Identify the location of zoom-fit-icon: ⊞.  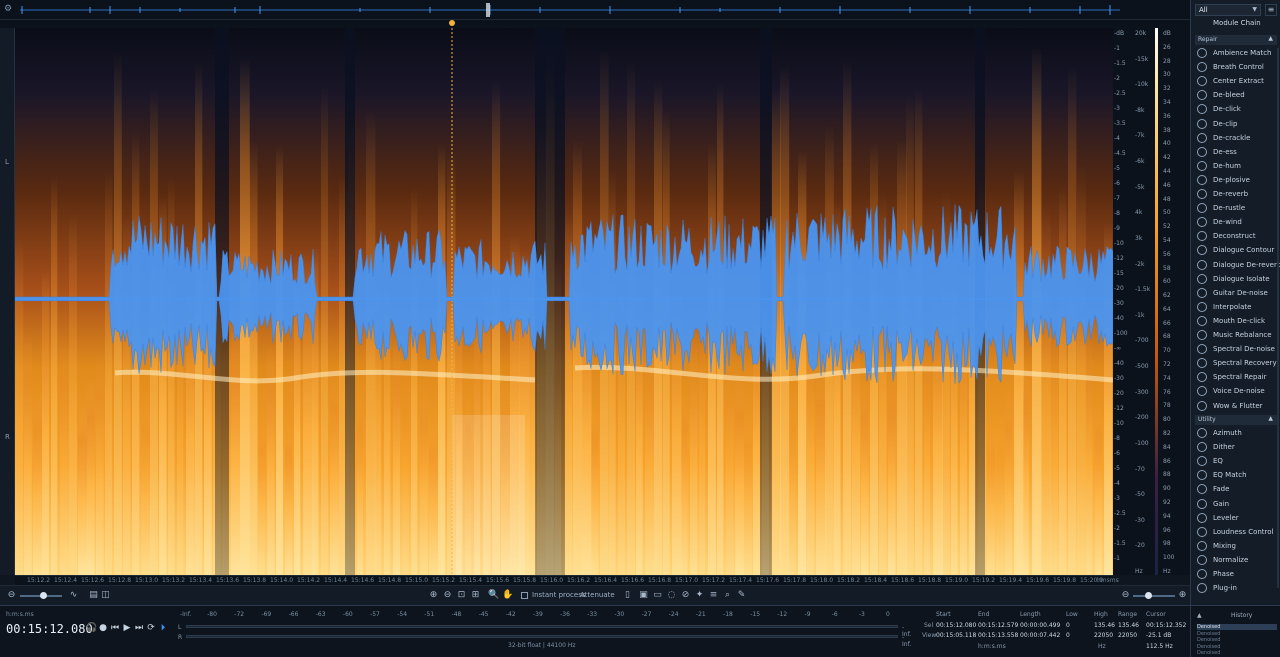
(475, 595).